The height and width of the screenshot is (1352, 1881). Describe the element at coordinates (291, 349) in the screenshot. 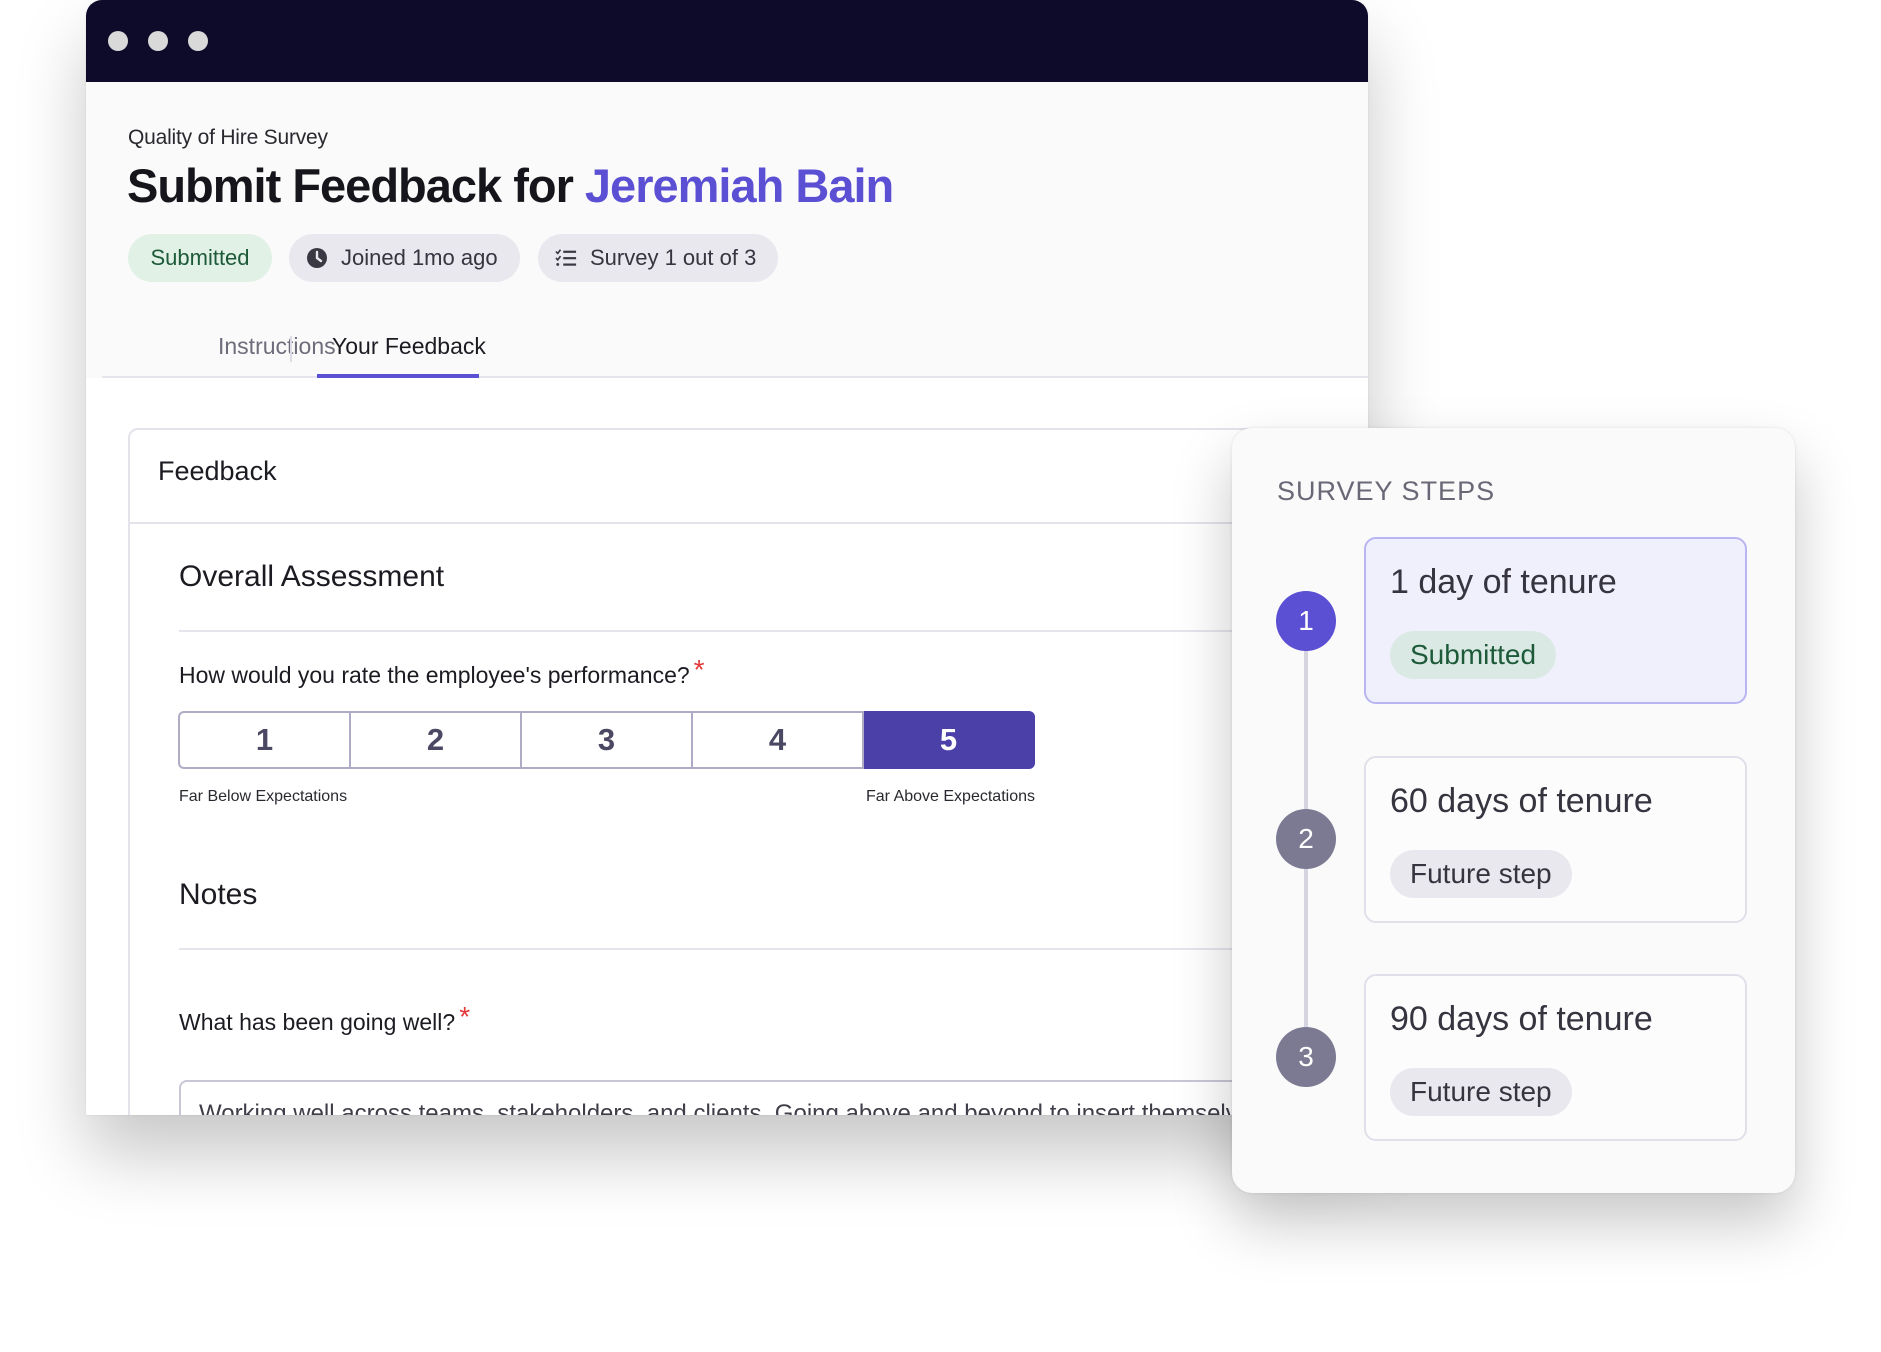

I see `tab-separator` at that location.